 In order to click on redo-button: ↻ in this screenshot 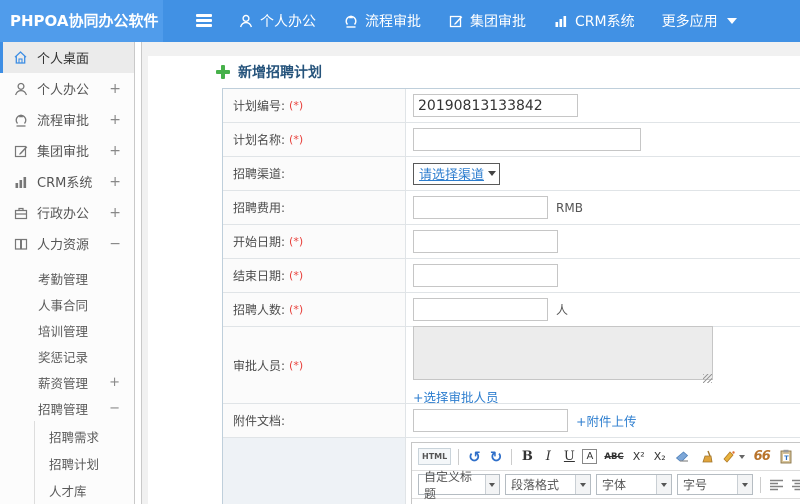, I will do `click(496, 457)`.